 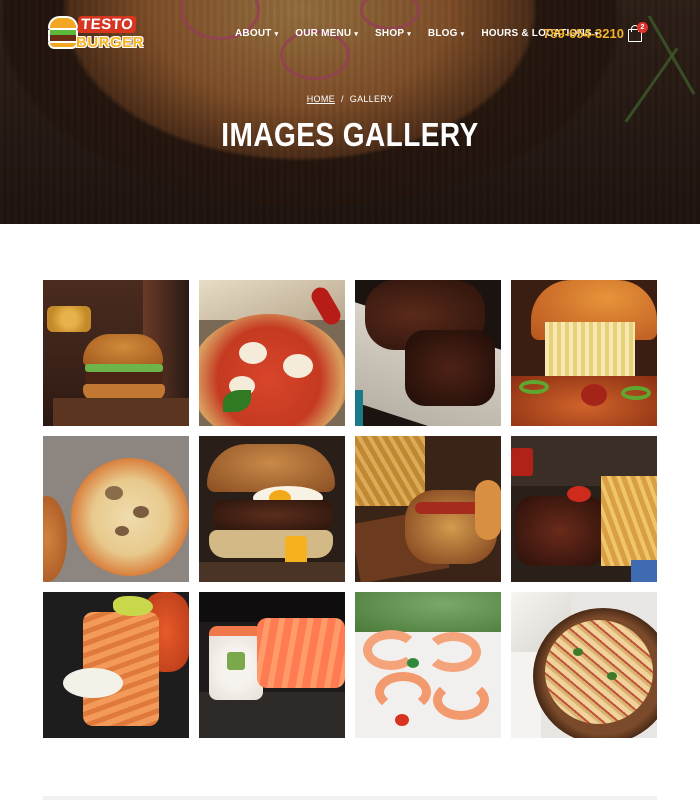 I want to click on nav-item-label: ABOUT, so click(x=253, y=33).